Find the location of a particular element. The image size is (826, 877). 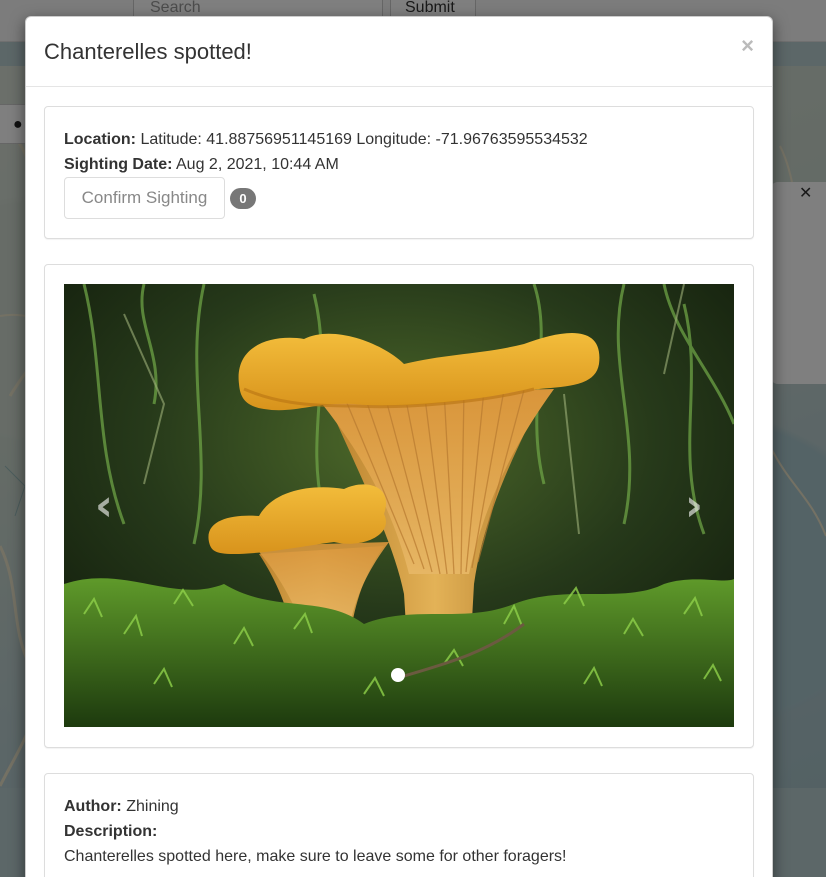

modal-header: Chanterelles spotted! × is located at coordinates (399, 52).